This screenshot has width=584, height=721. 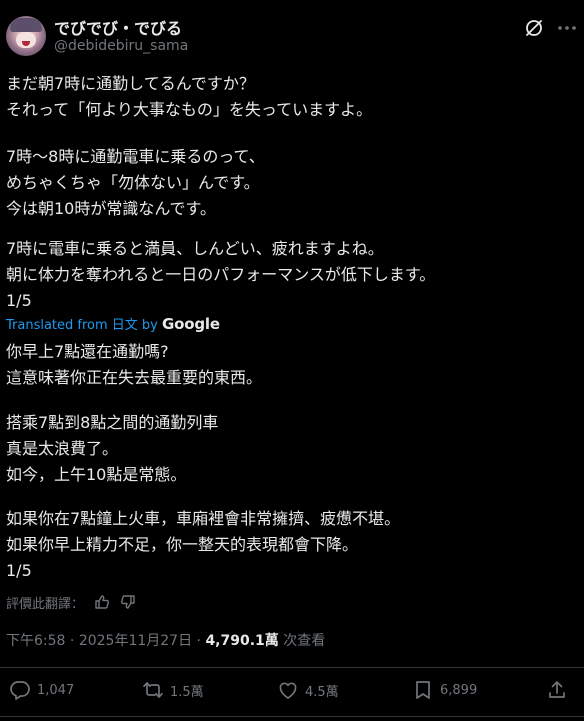 What do you see at coordinates (118, 27) in the screenshot?
I see `display-name: でびでび・でびる` at bounding box center [118, 27].